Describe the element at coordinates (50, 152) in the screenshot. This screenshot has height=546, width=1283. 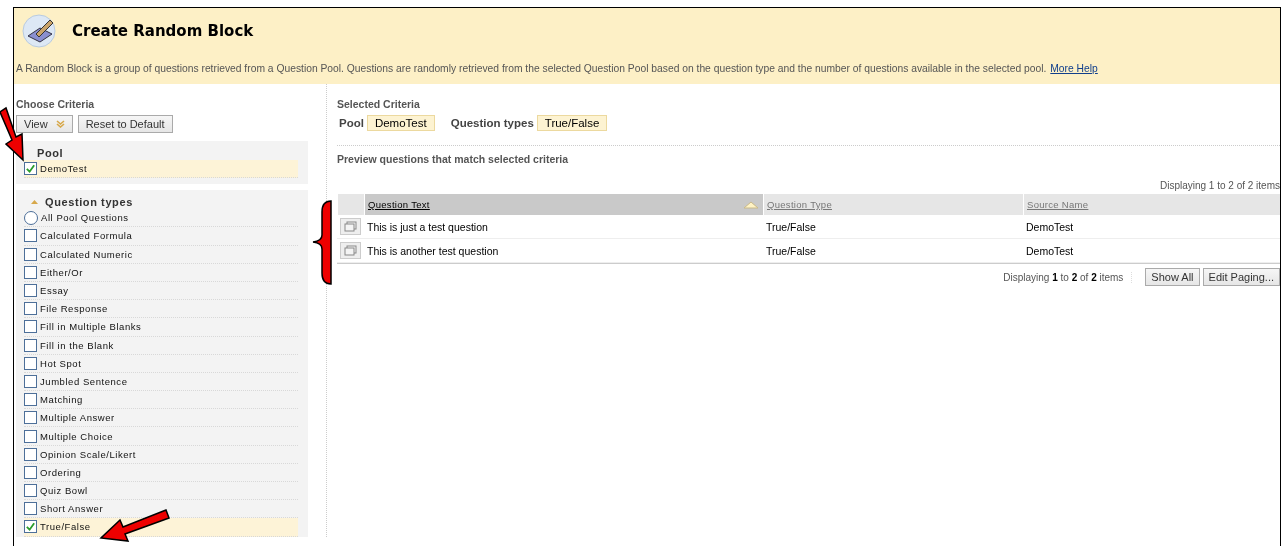
I see `group-title: Pool` at that location.